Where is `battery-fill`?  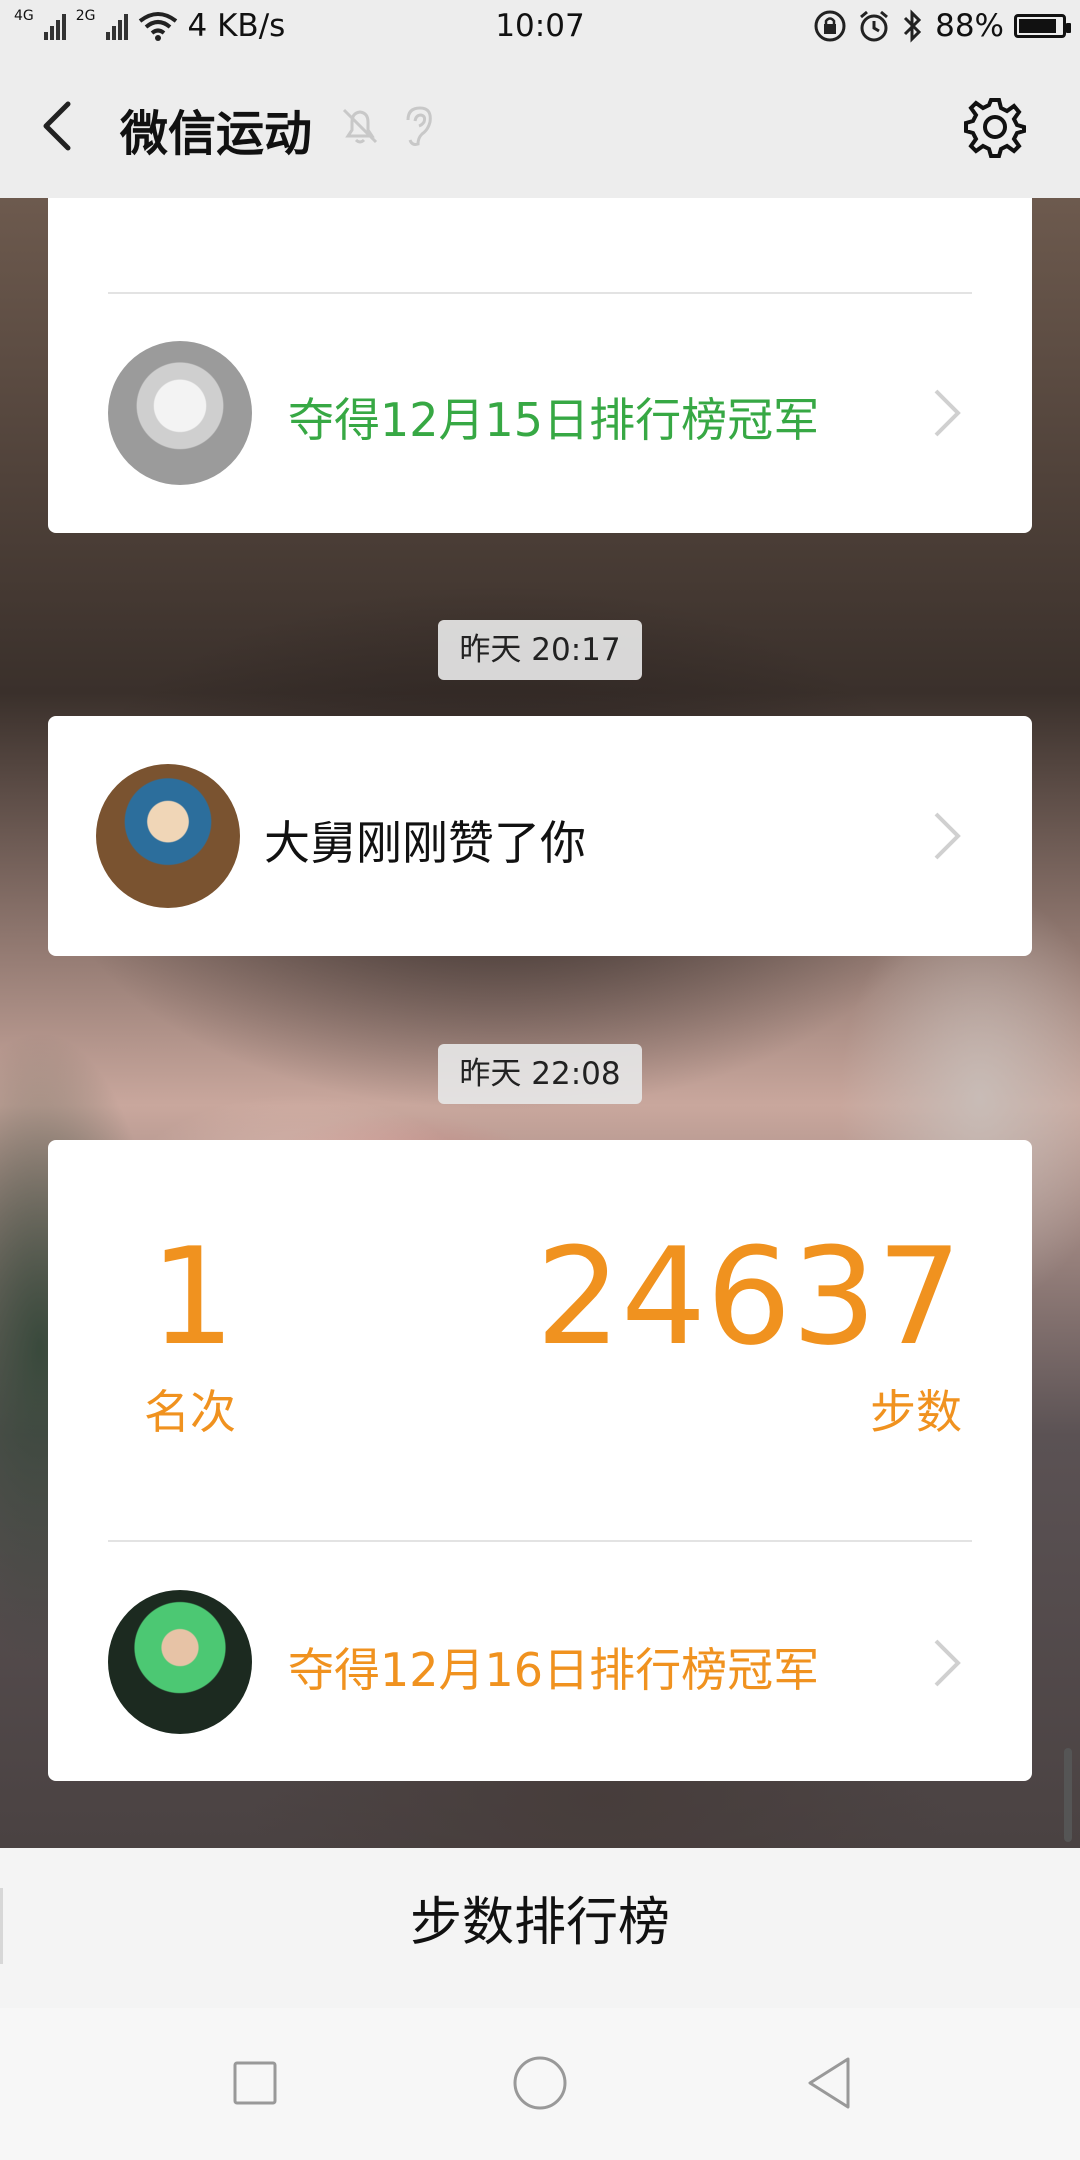
battery-fill is located at coordinates (1037, 26).